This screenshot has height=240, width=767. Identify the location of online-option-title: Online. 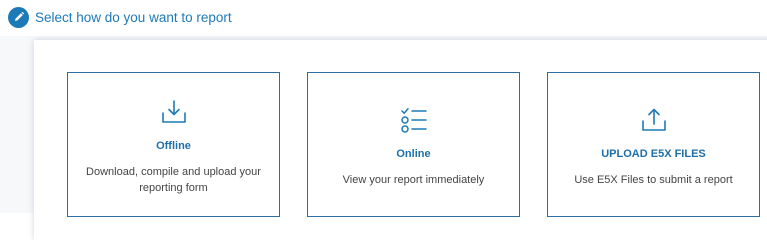
(413, 154).